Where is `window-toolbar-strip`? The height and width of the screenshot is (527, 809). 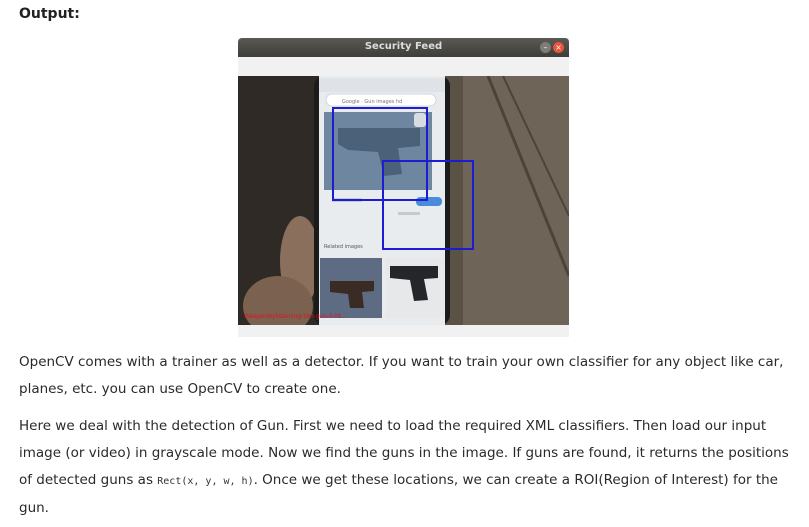
window-toolbar-strip is located at coordinates (403, 66).